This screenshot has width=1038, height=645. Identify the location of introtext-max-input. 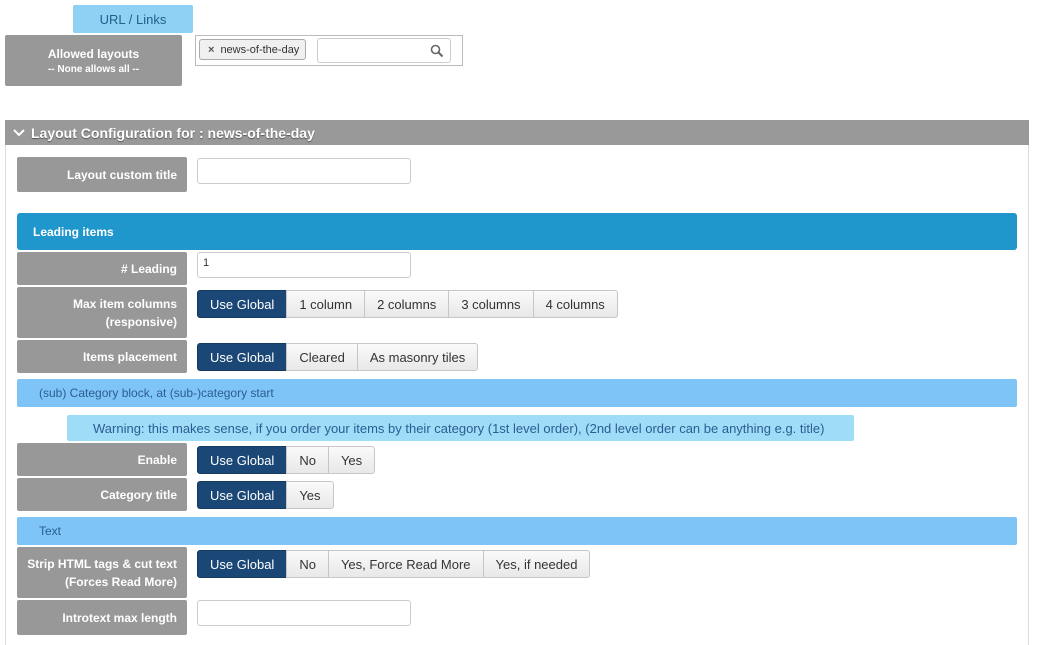
(304, 613).